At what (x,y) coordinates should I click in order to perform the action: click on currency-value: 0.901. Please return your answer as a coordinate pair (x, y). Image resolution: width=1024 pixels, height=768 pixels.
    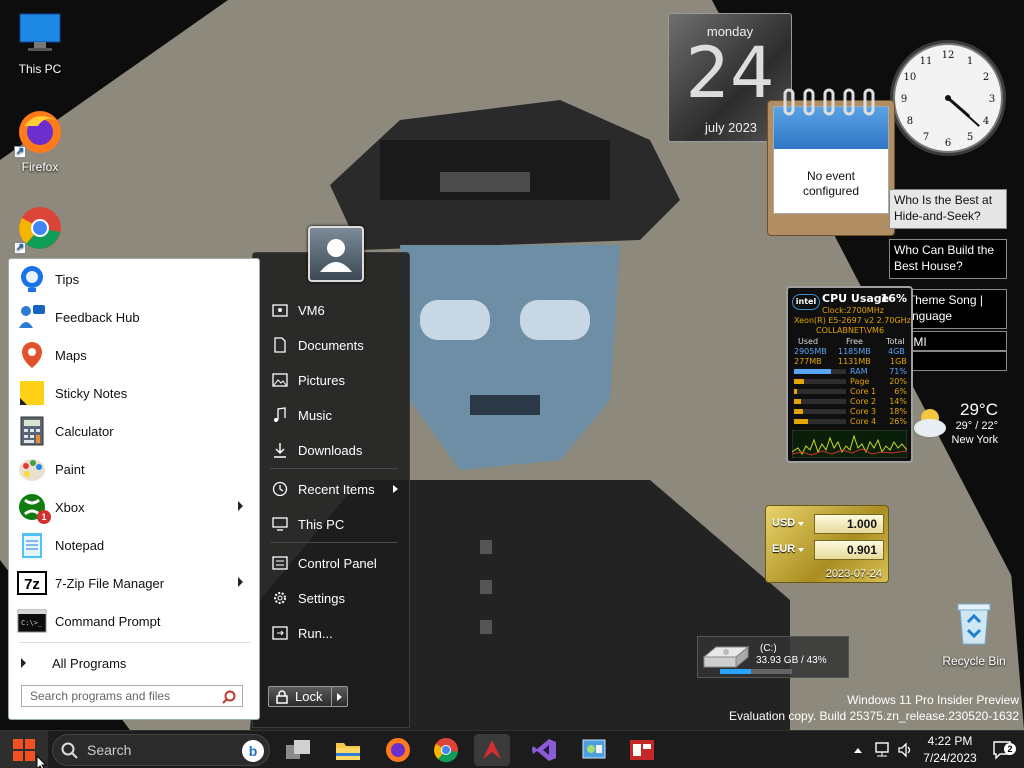
    Looking at the image, I should click on (849, 550).